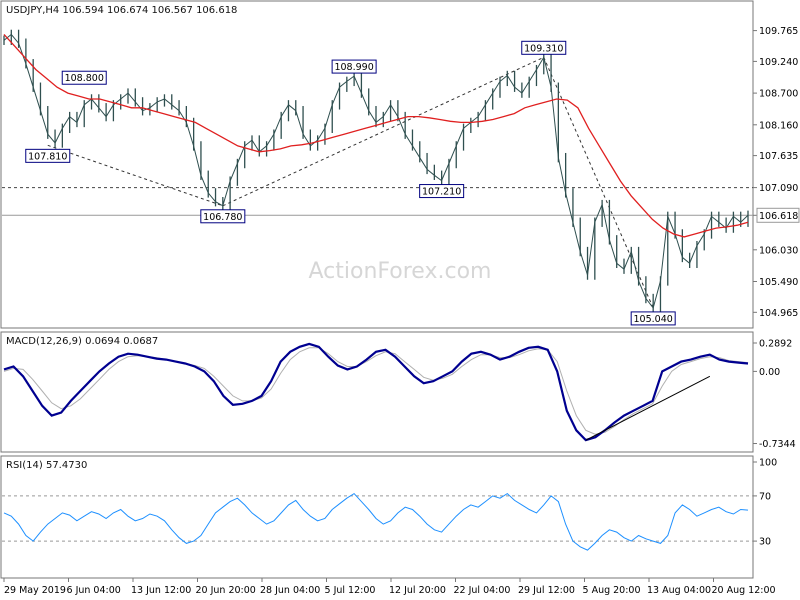  Describe the element at coordinates (441, 192) in the screenshot. I see `price-label: 107.210` at that location.